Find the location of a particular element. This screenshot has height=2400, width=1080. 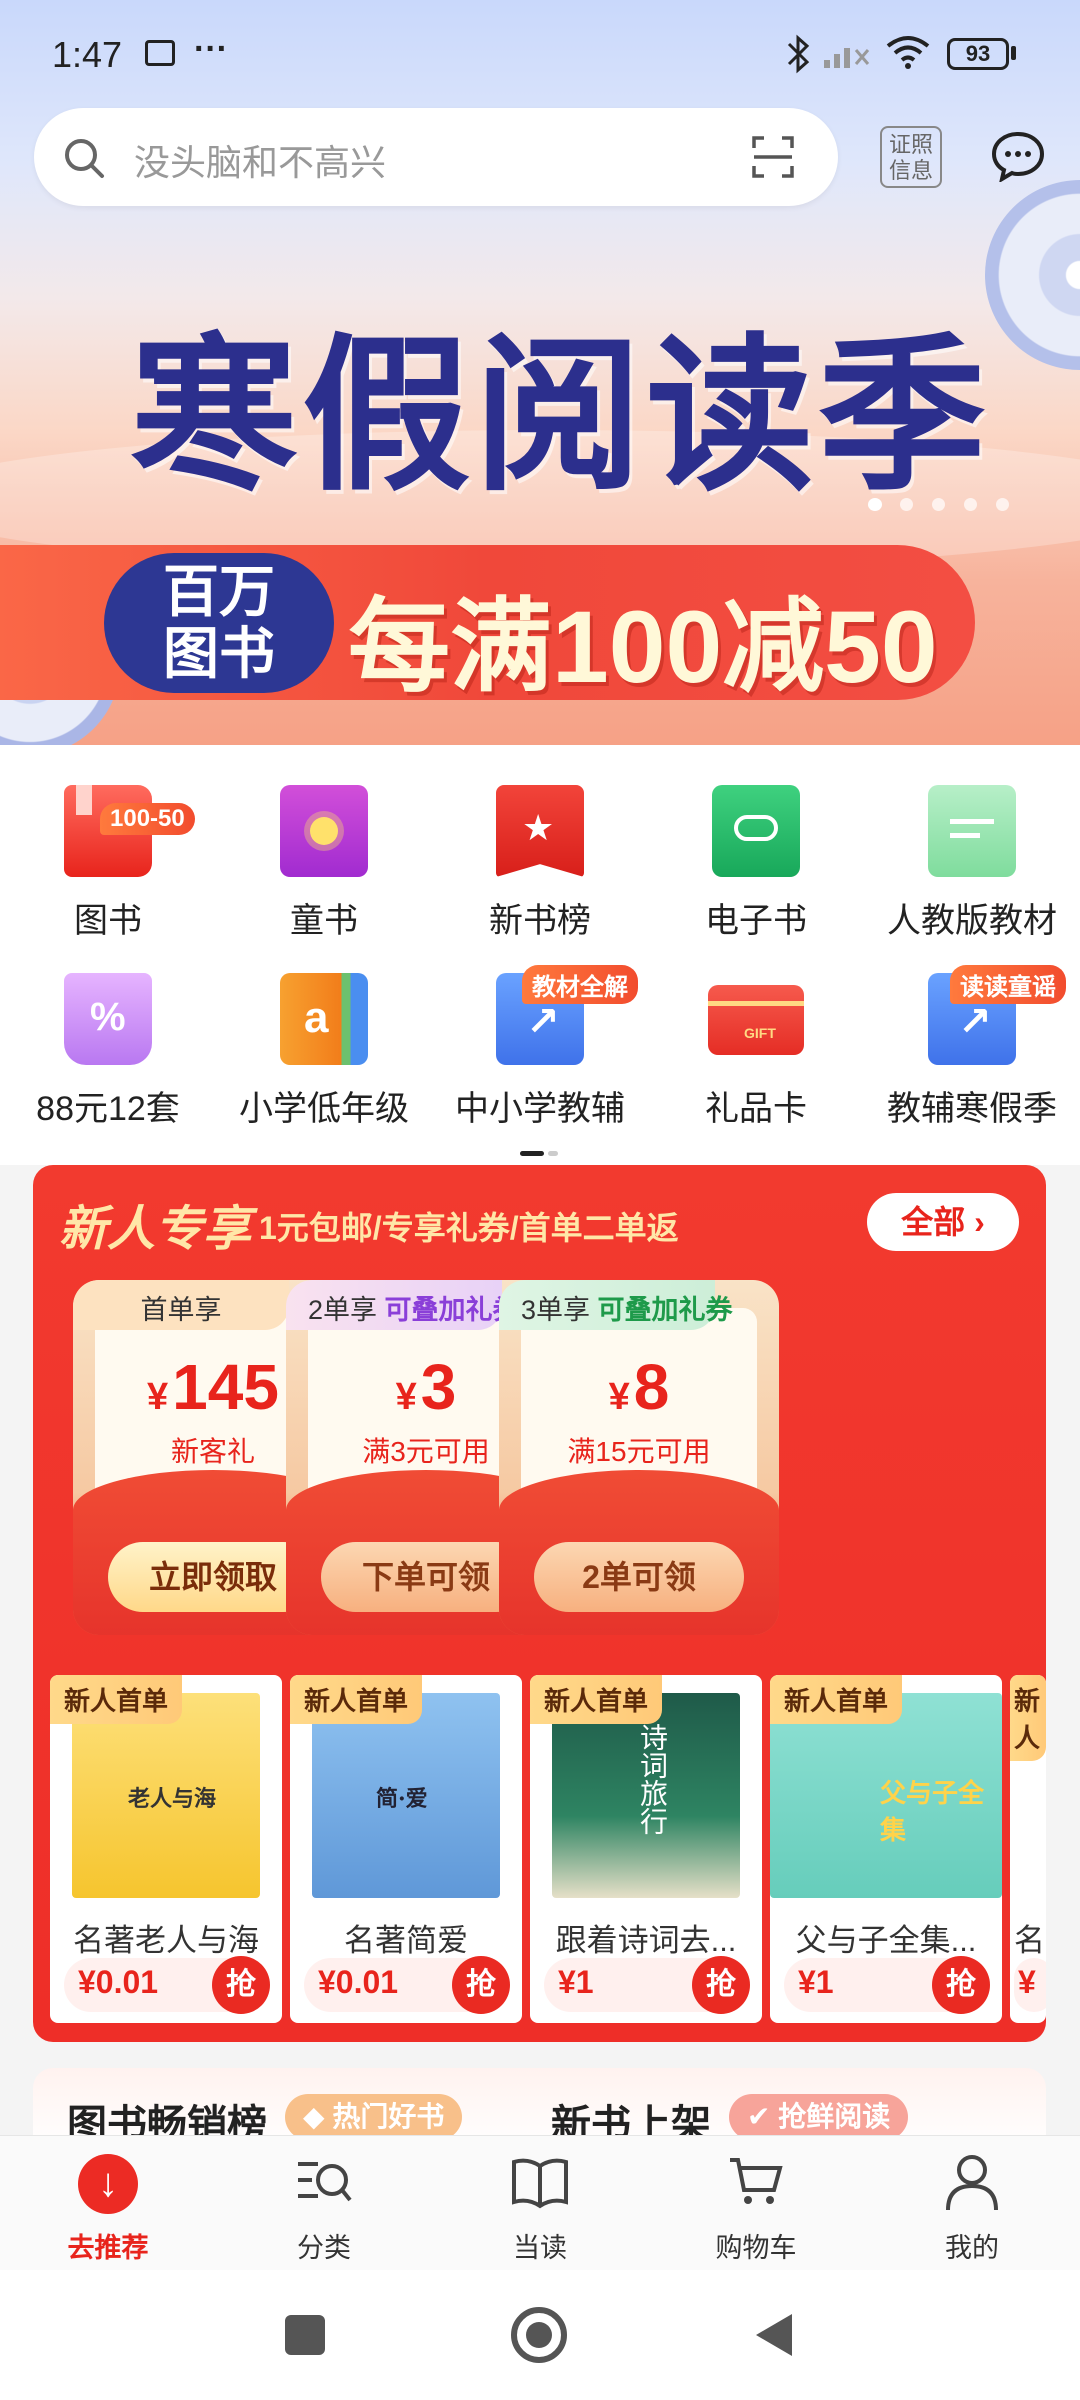

read-icon is located at coordinates (540, 2183).